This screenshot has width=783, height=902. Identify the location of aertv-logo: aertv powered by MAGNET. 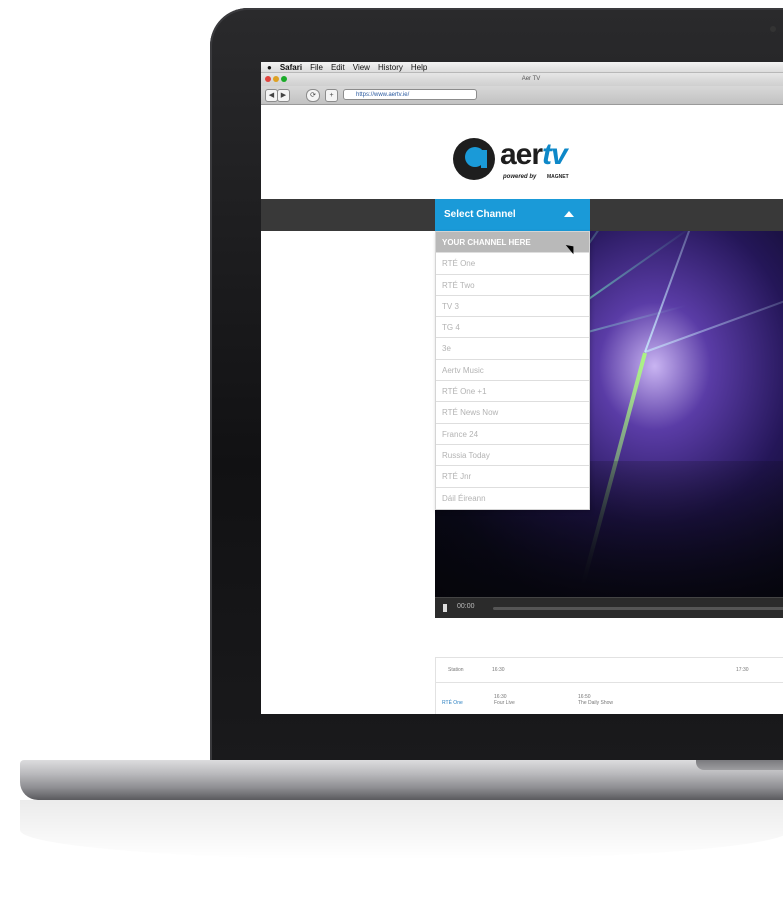
(526, 161).